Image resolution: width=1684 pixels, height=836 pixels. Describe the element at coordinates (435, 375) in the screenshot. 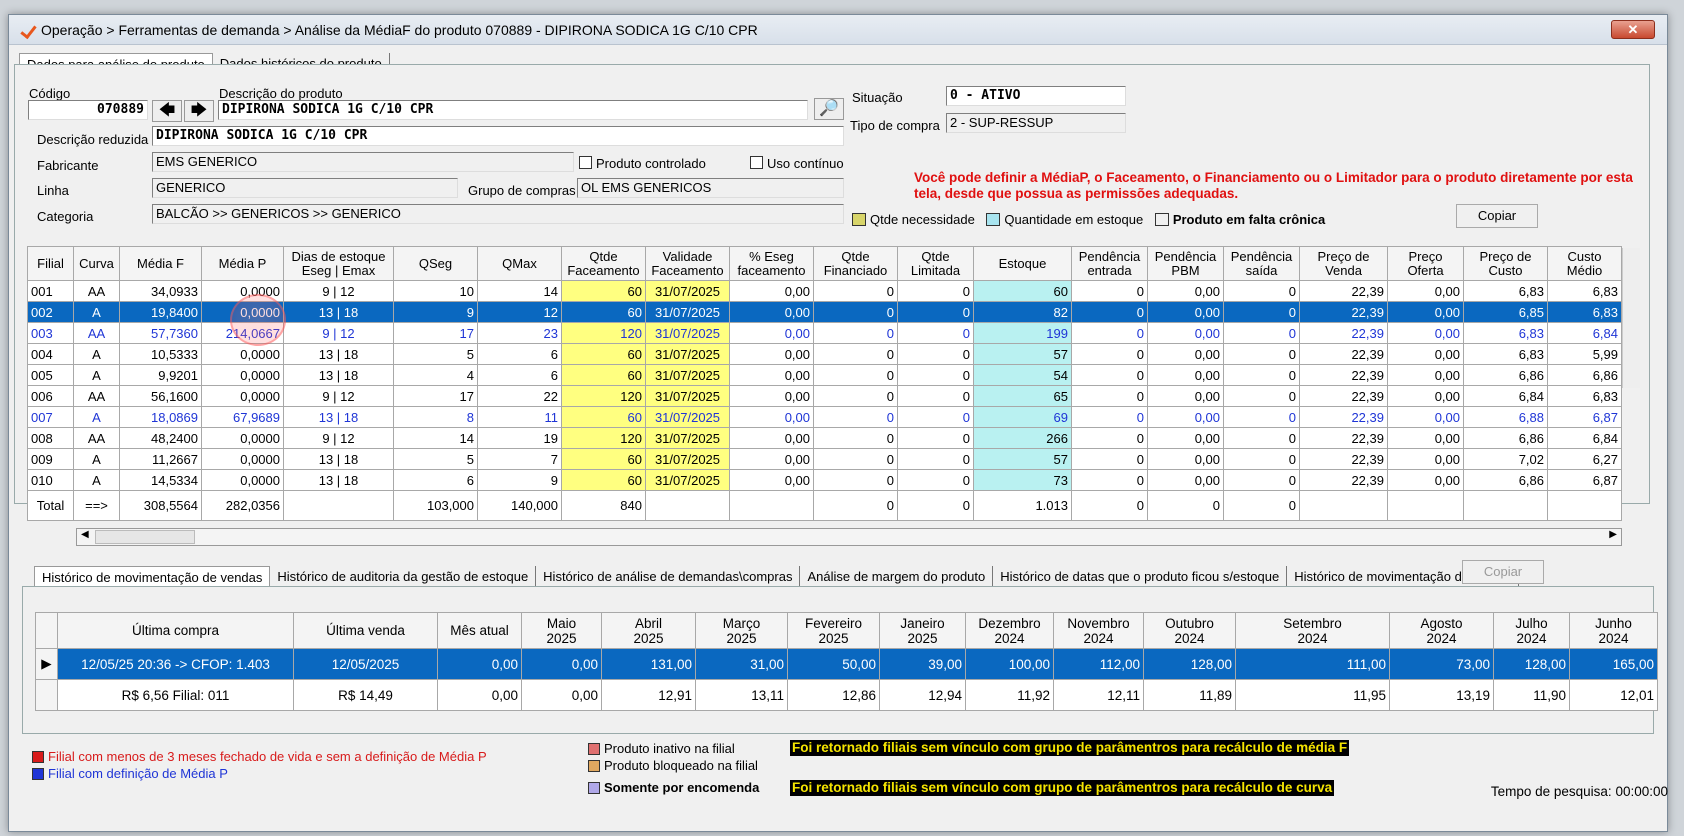

I see `grid-cell: 4` at that location.